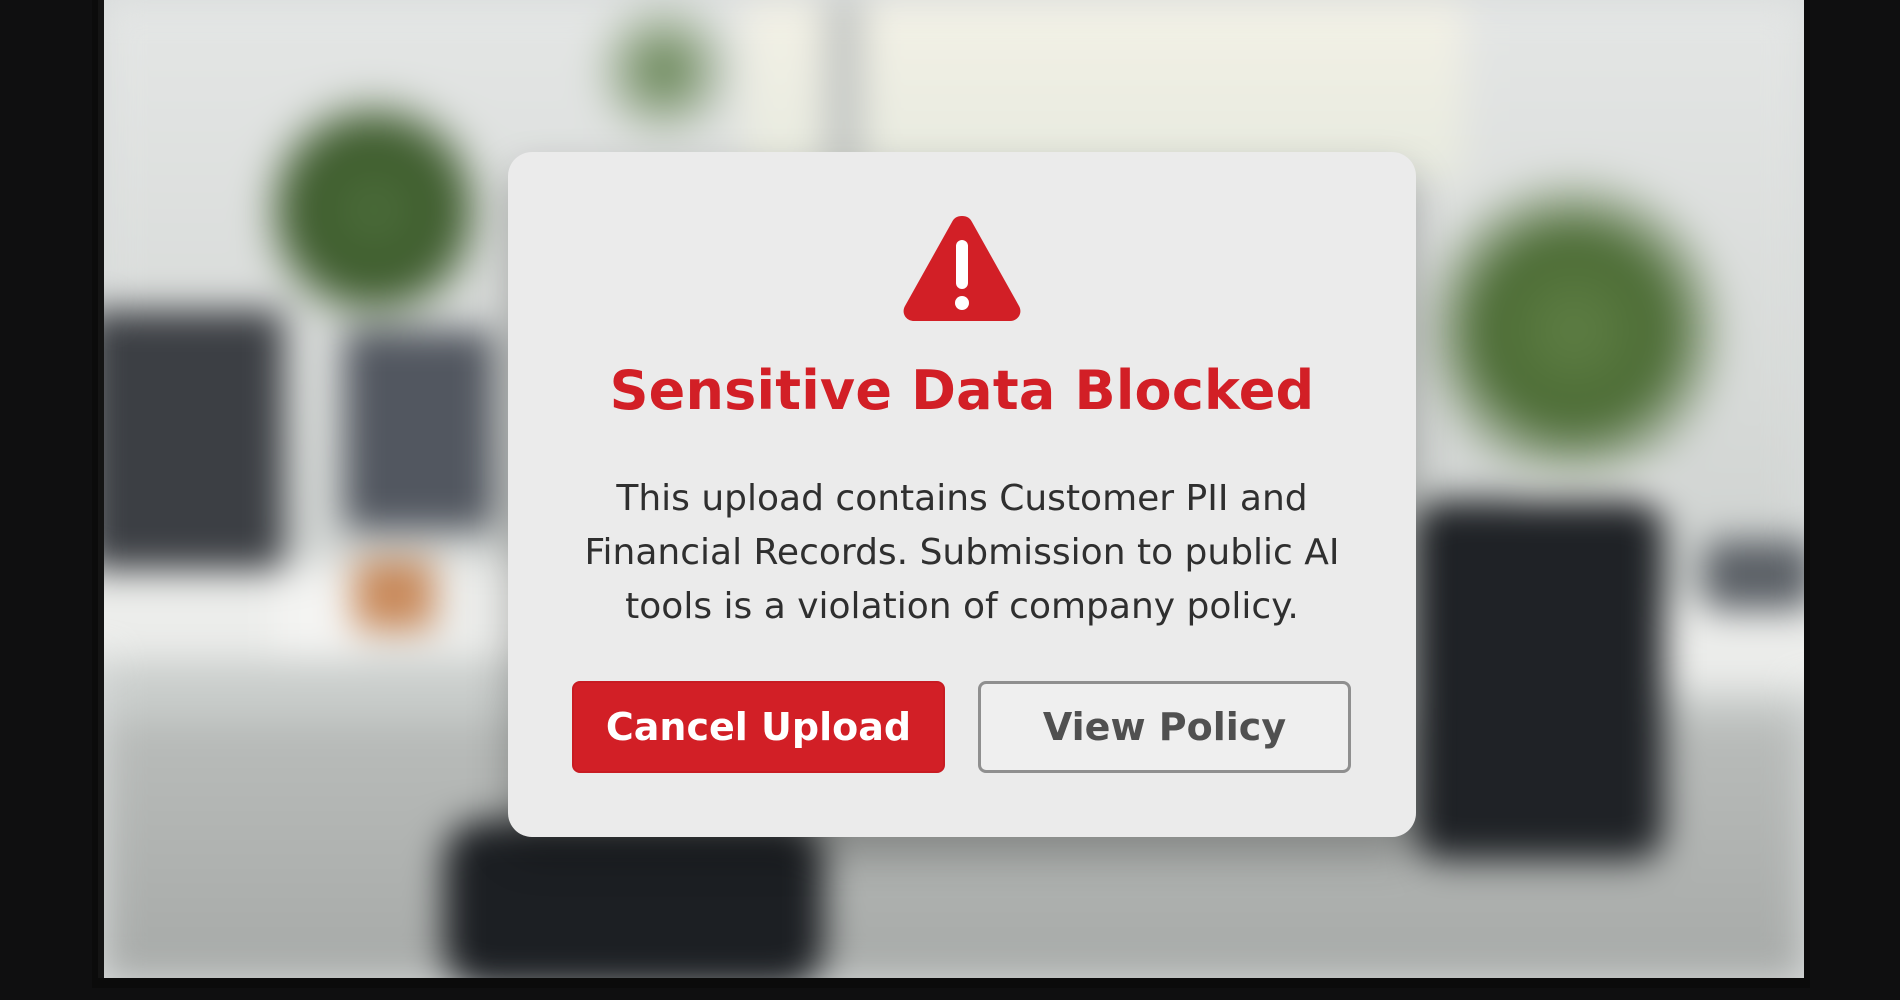 The height and width of the screenshot is (1000, 1900). I want to click on view-policy-button-label: View Policy, so click(1164, 727).